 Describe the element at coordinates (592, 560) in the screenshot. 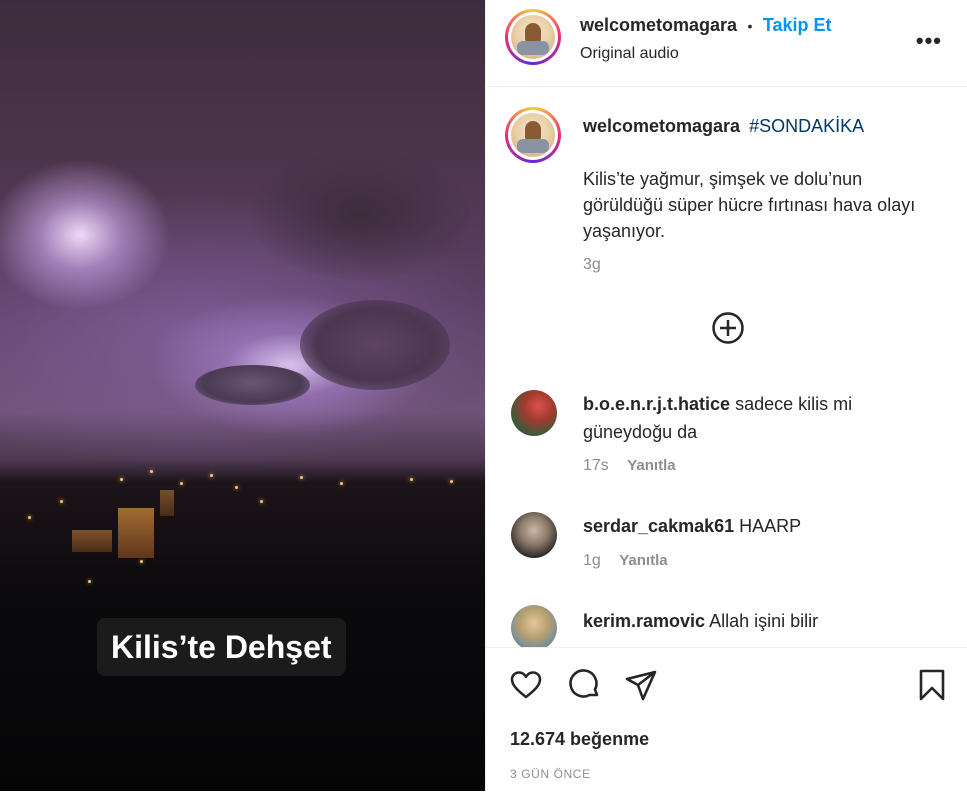

I see `comment-time: 1g` at that location.